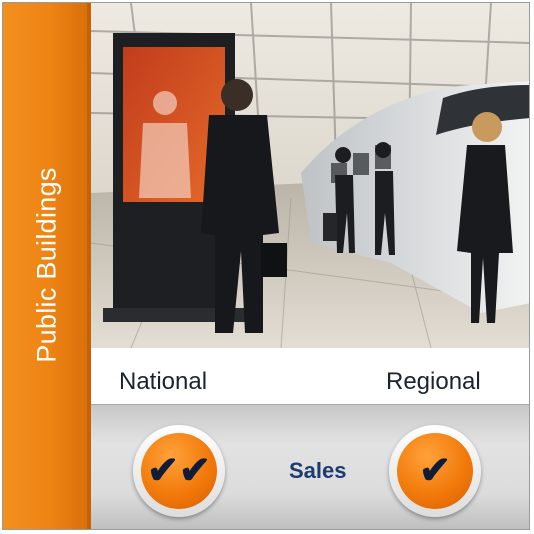 The image size is (534, 534). I want to click on check-icon: ✔, so click(435, 471).